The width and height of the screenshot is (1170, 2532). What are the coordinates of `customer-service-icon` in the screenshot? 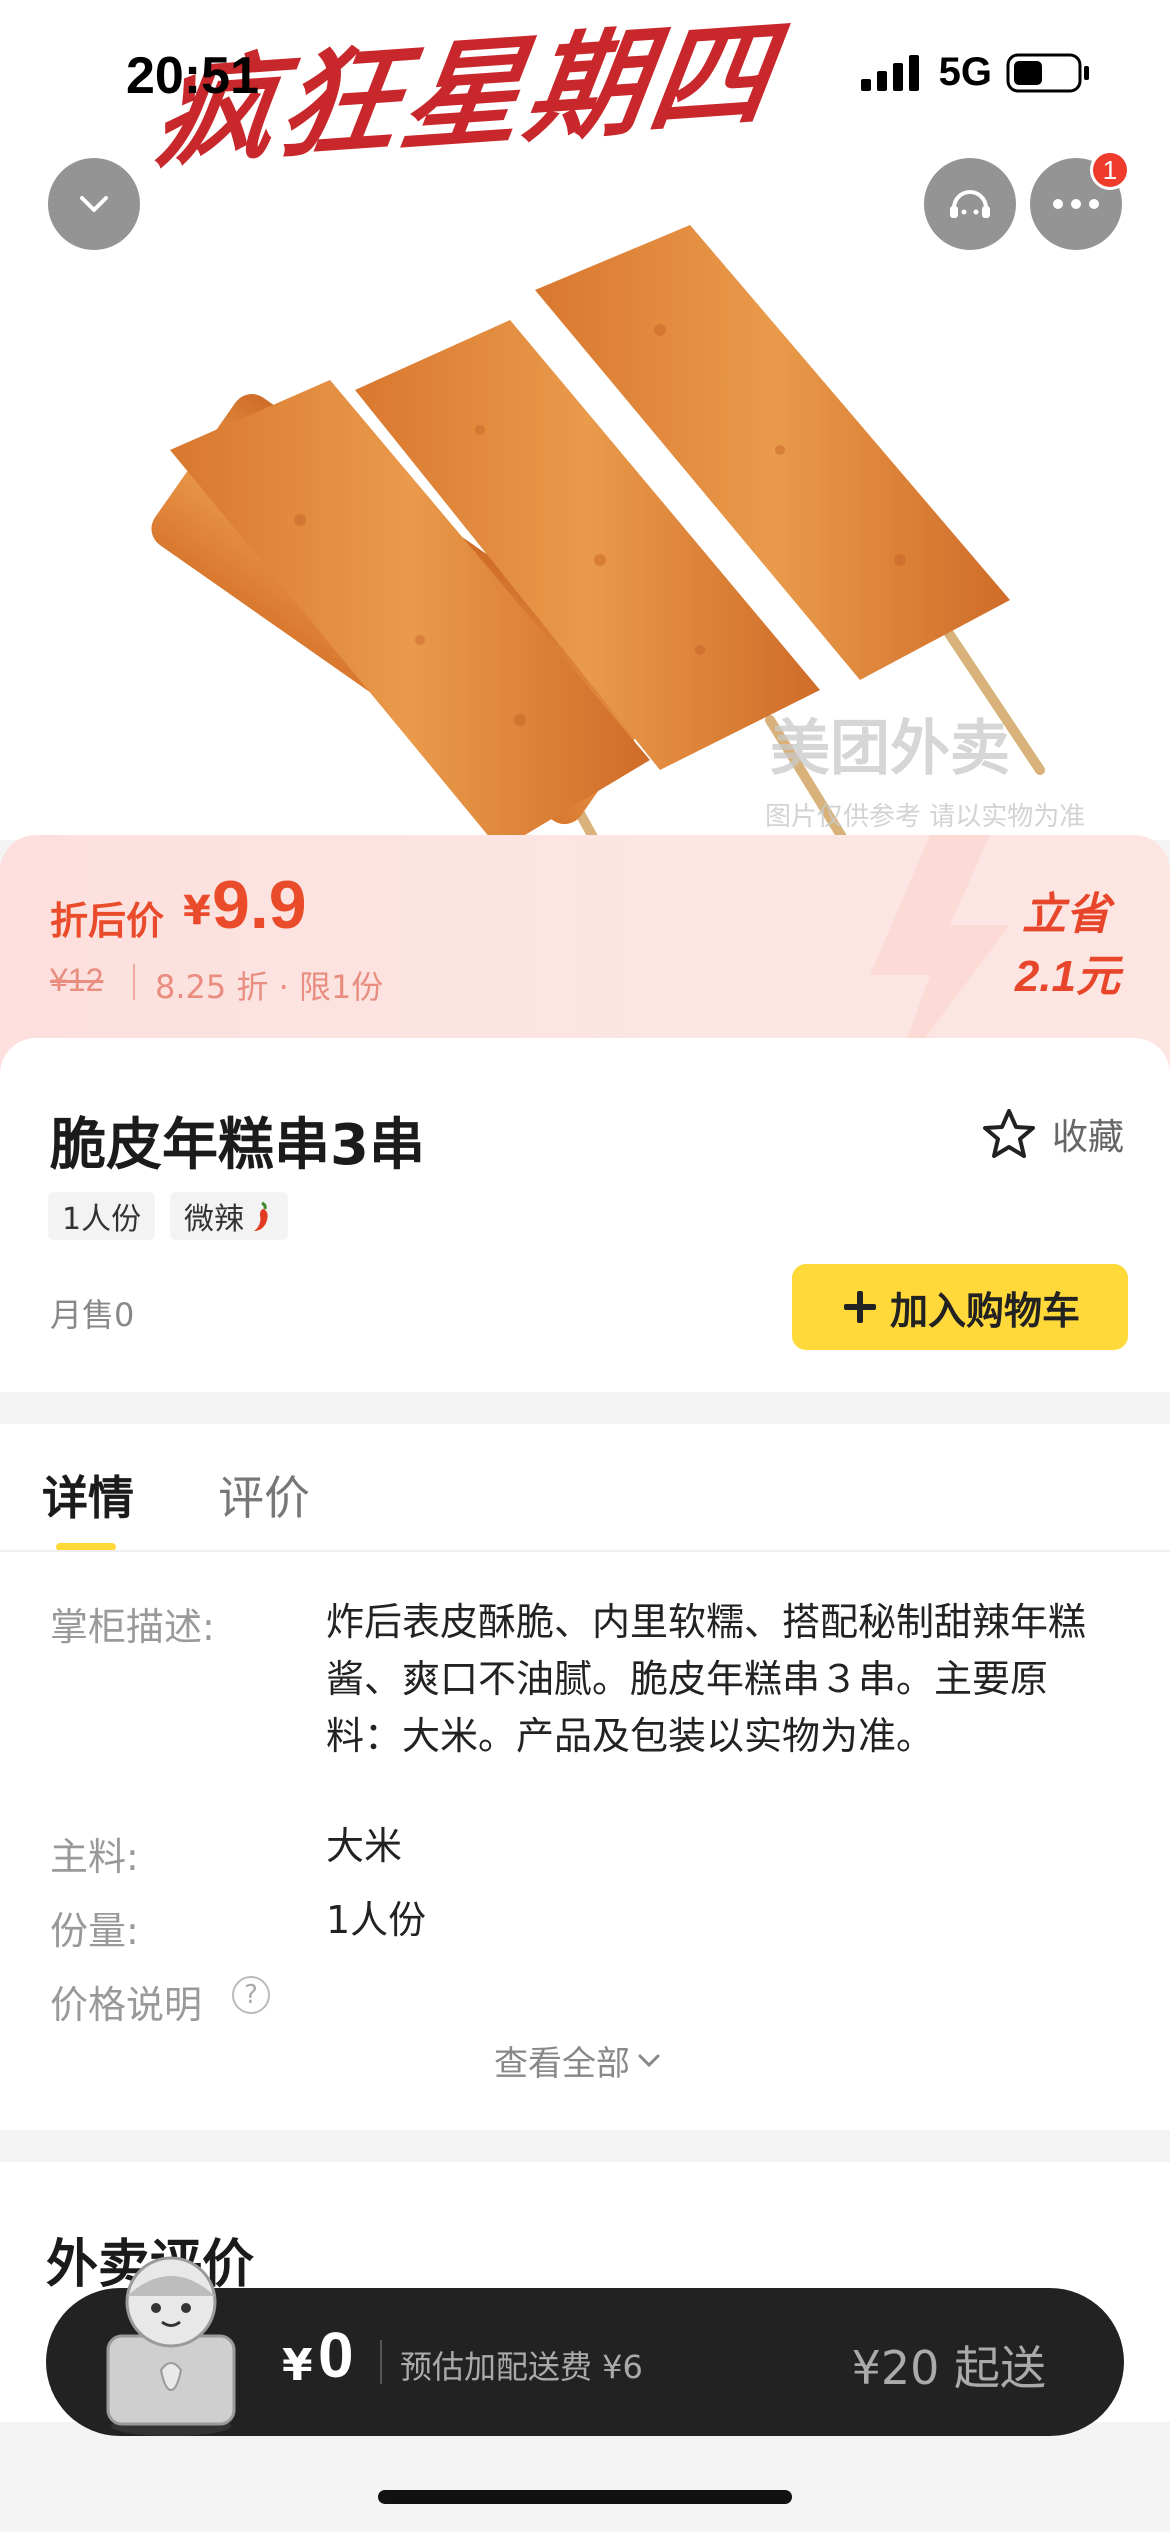 It's located at (970, 204).